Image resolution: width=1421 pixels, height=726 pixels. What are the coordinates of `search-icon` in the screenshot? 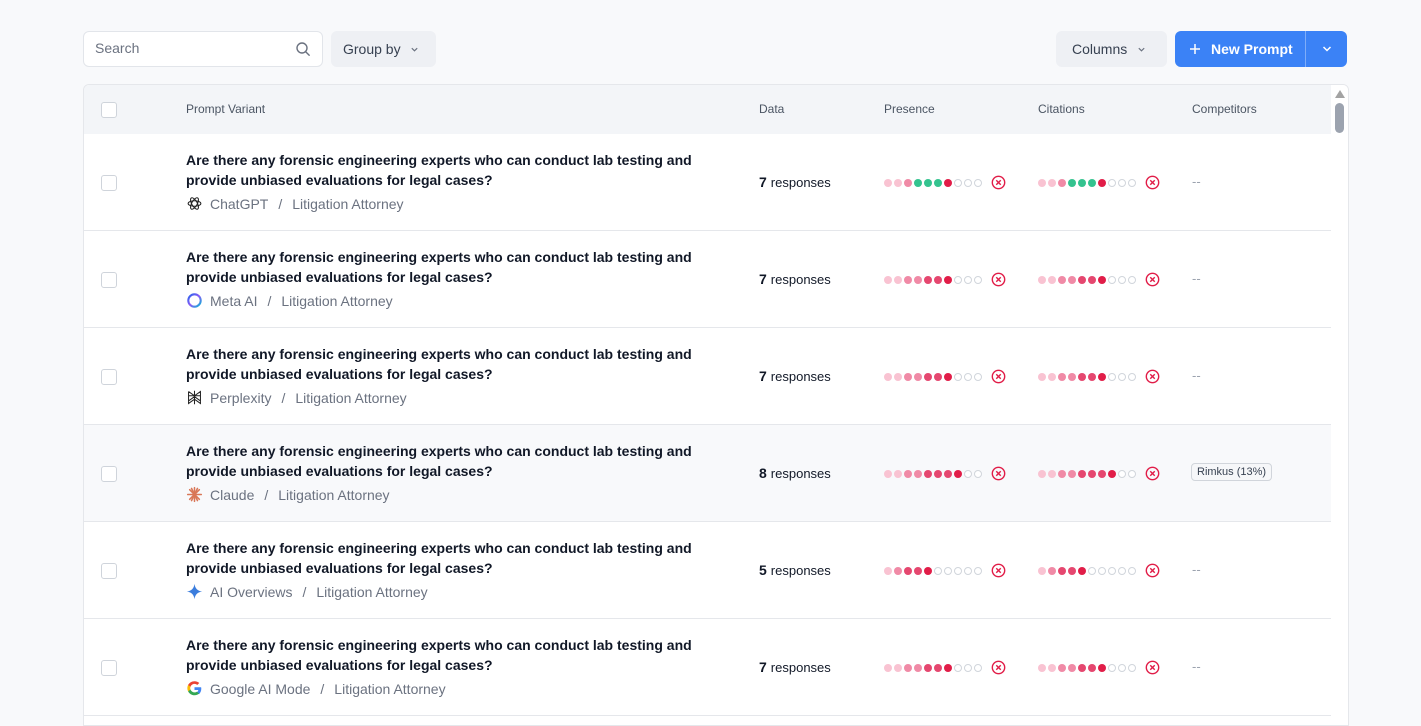 It's located at (303, 49).